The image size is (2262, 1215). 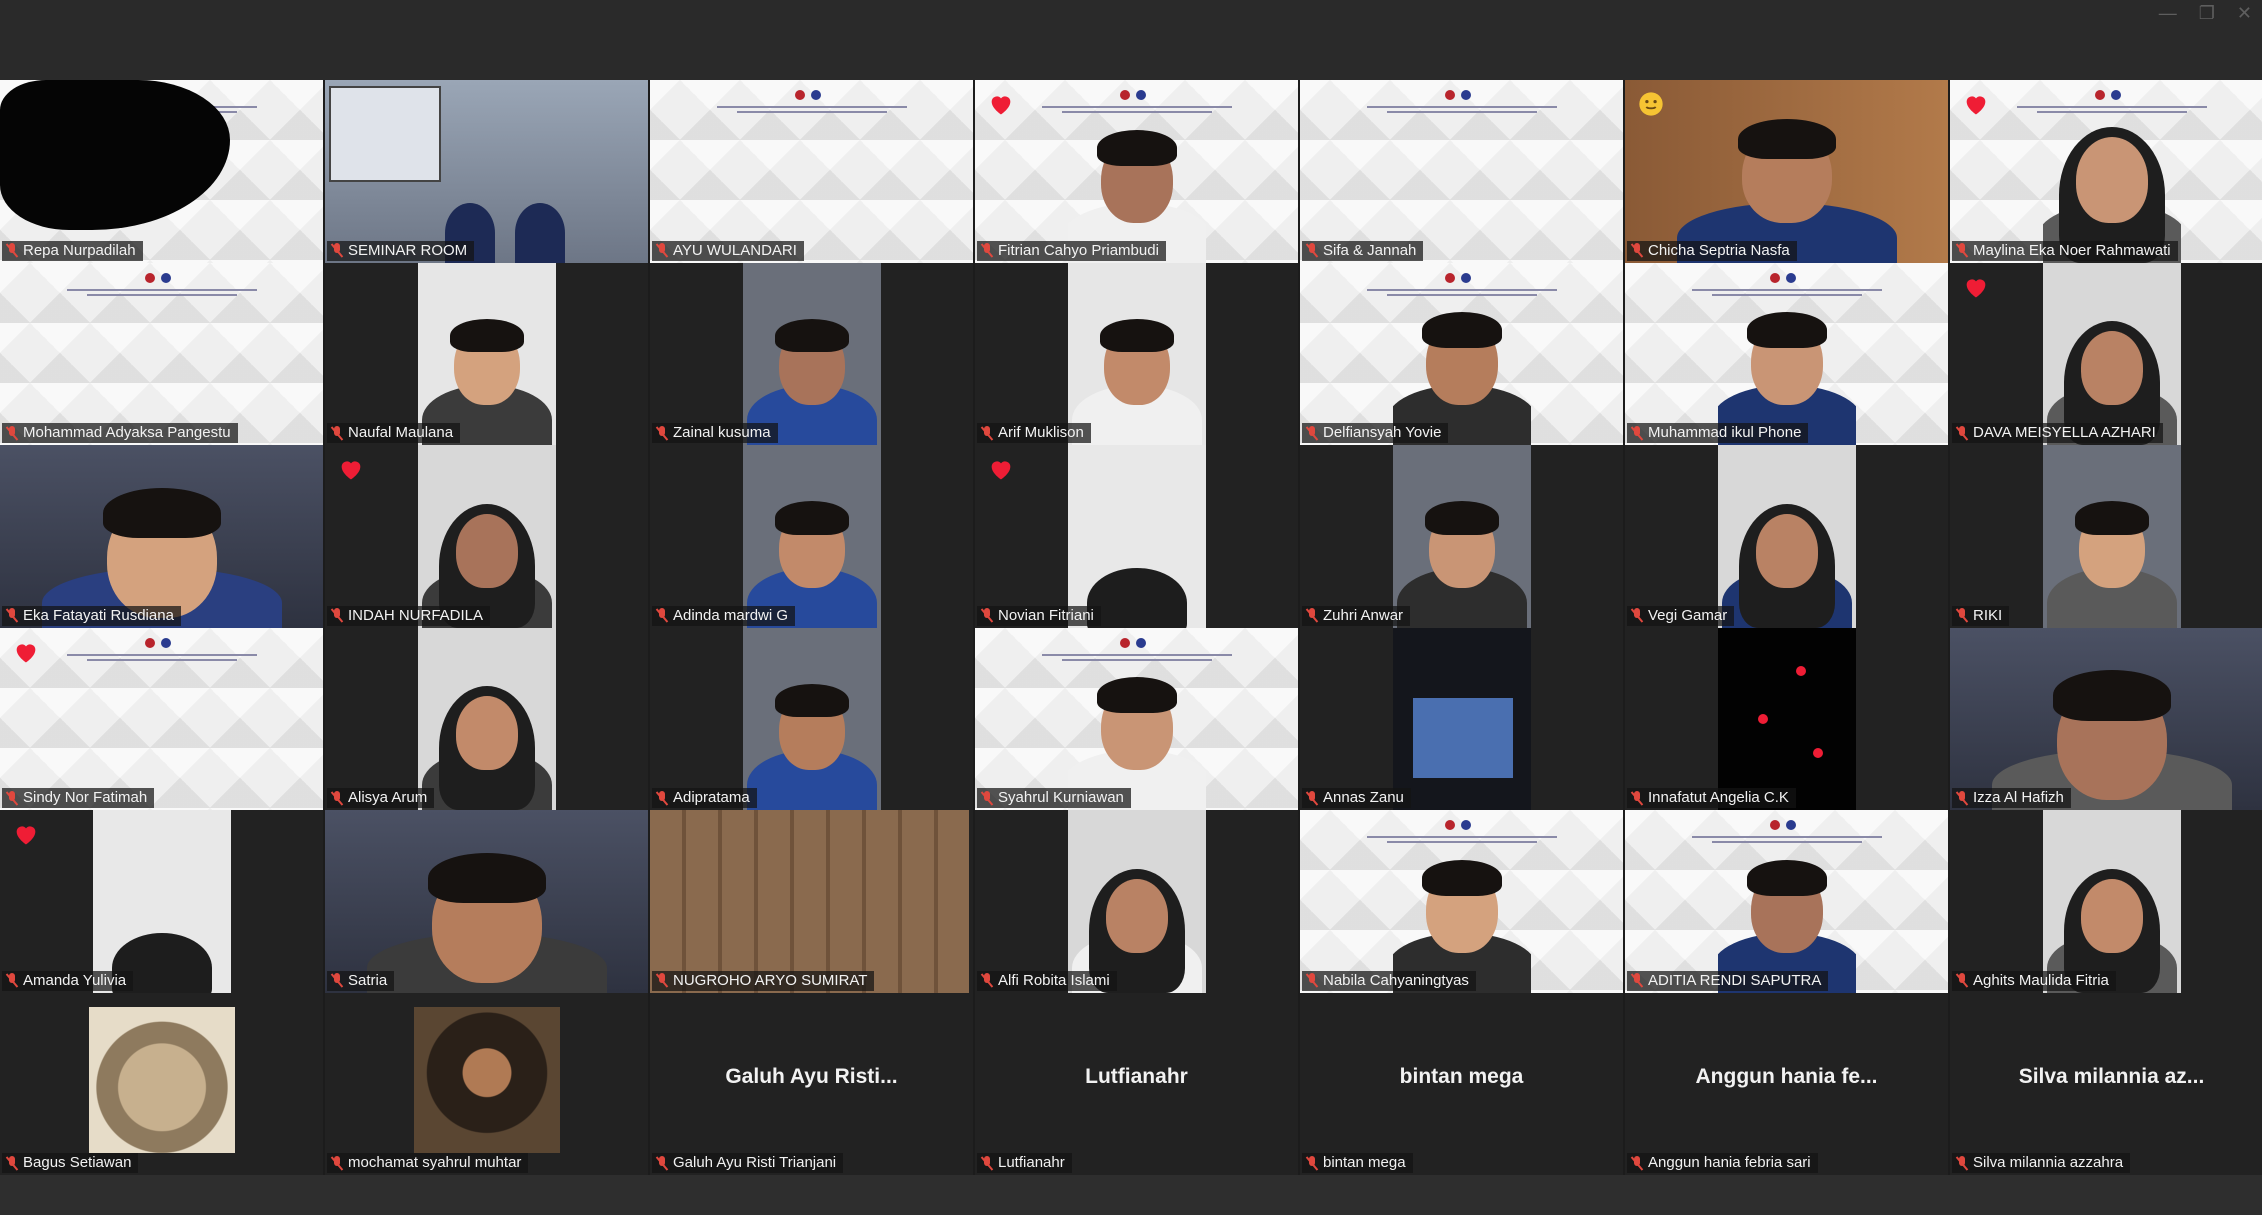 I want to click on participant-tile-bintan-mega: bintan mega bintan mega, so click(x=1461, y=1083).